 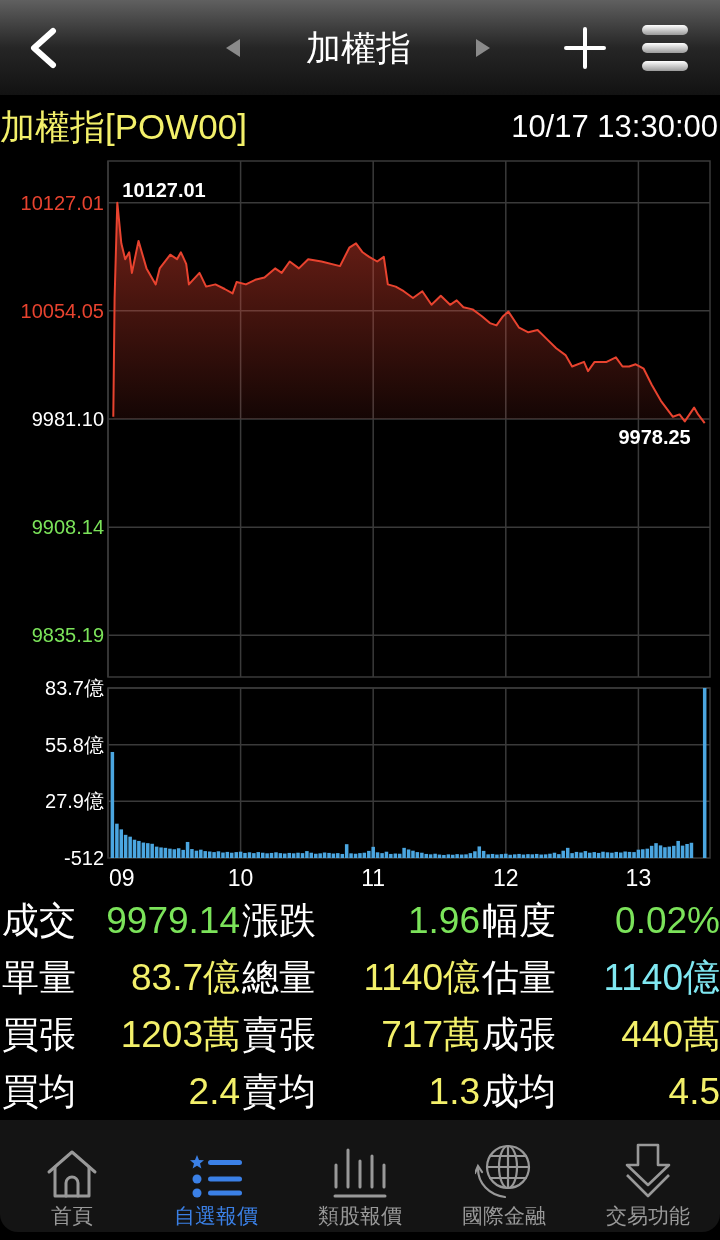 What do you see at coordinates (373, 878) in the screenshot?
I see `axis-label: 11` at bounding box center [373, 878].